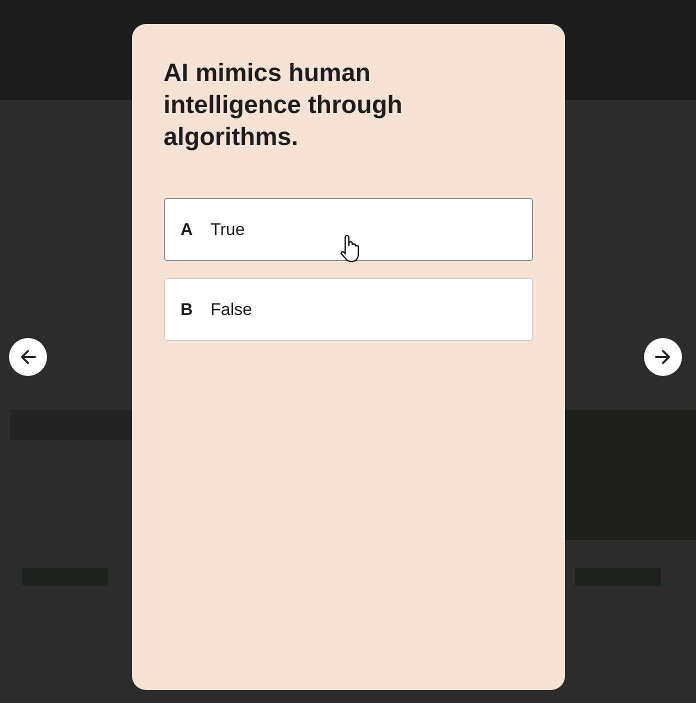 This screenshot has width=696, height=703. I want to click on question-text: AI mimics human intelligence through algorithms., so click(284, 105).